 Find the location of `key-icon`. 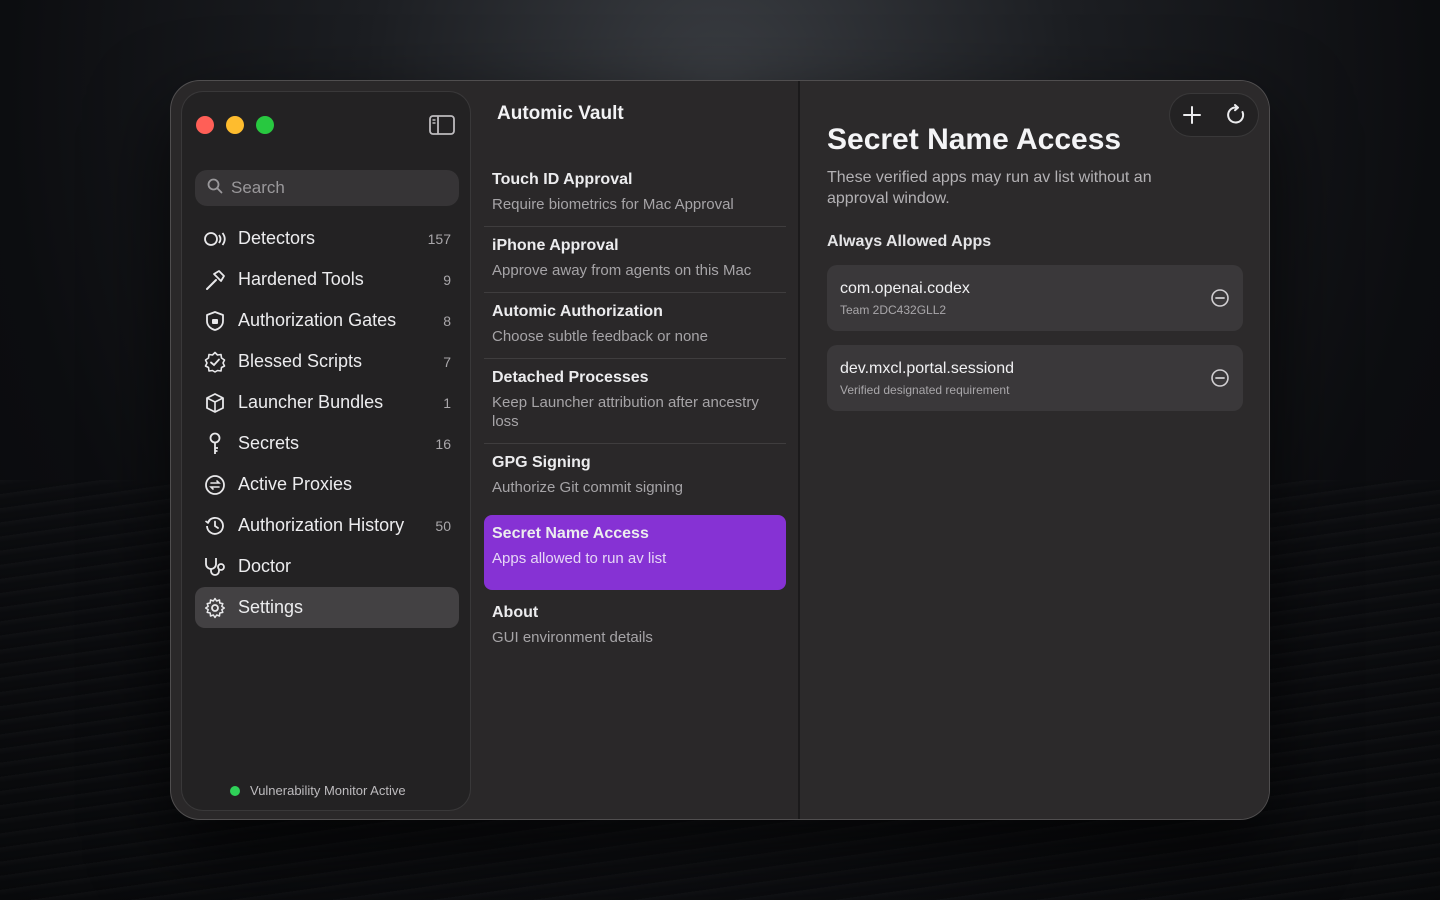

key-icon is located at coordinates (215, 444).